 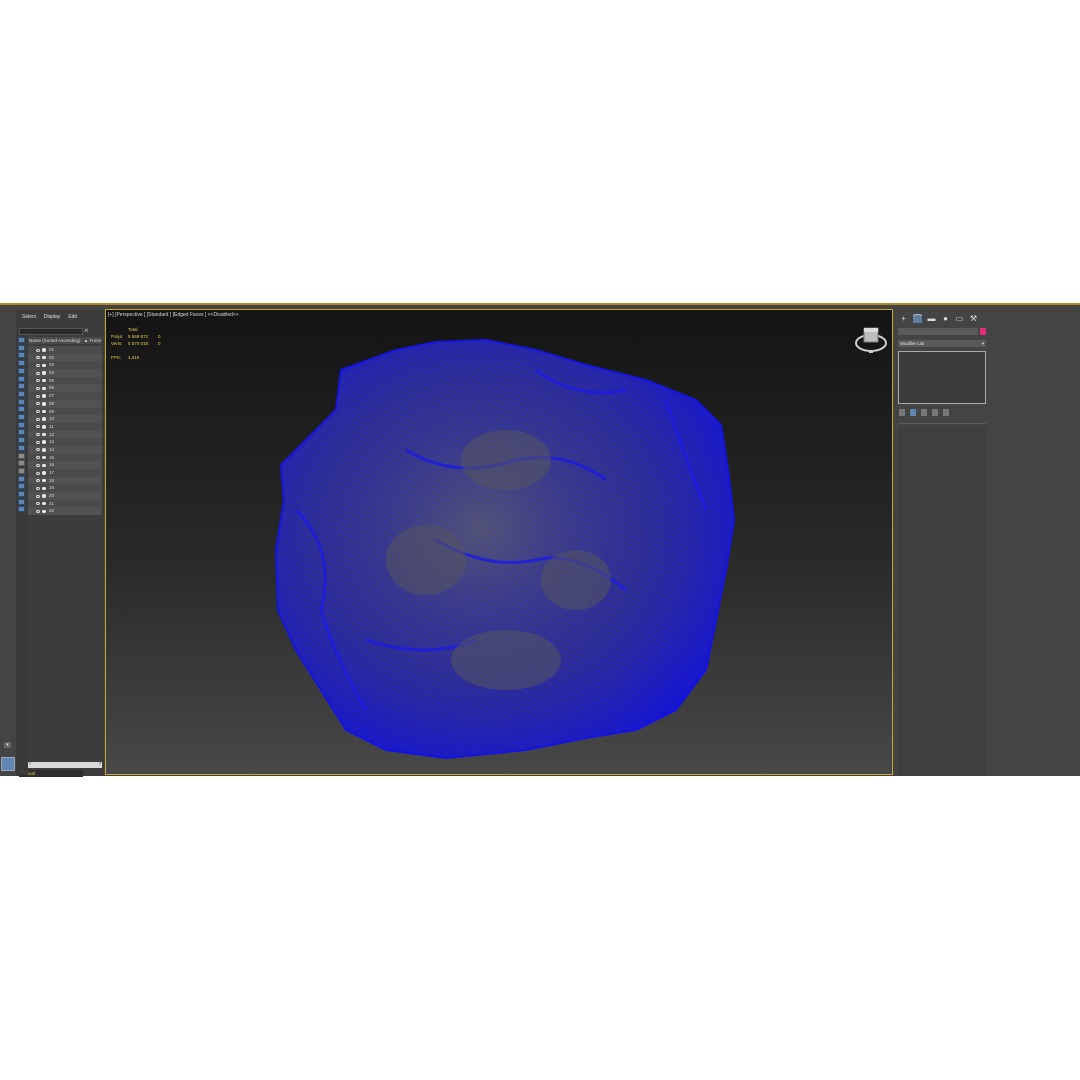 What do you see at coordinates (65, 411) in the screenshot?
I see `list-item: 09` at bounding box center [65, 411].